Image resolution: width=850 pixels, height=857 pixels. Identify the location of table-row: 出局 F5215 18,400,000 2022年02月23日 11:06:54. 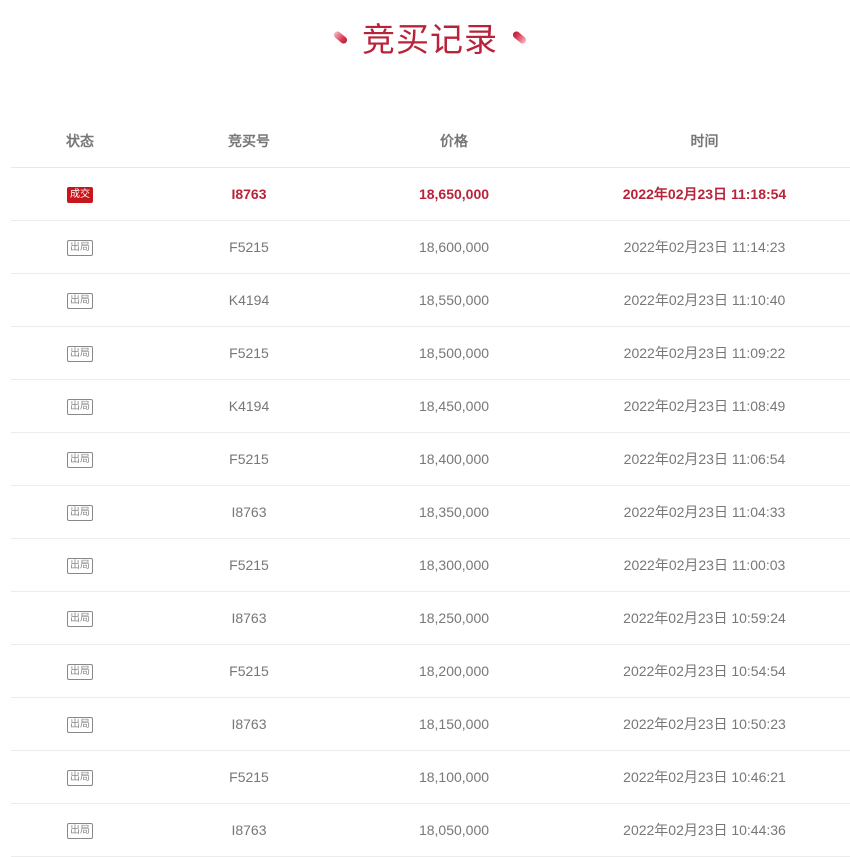
(430, 459).